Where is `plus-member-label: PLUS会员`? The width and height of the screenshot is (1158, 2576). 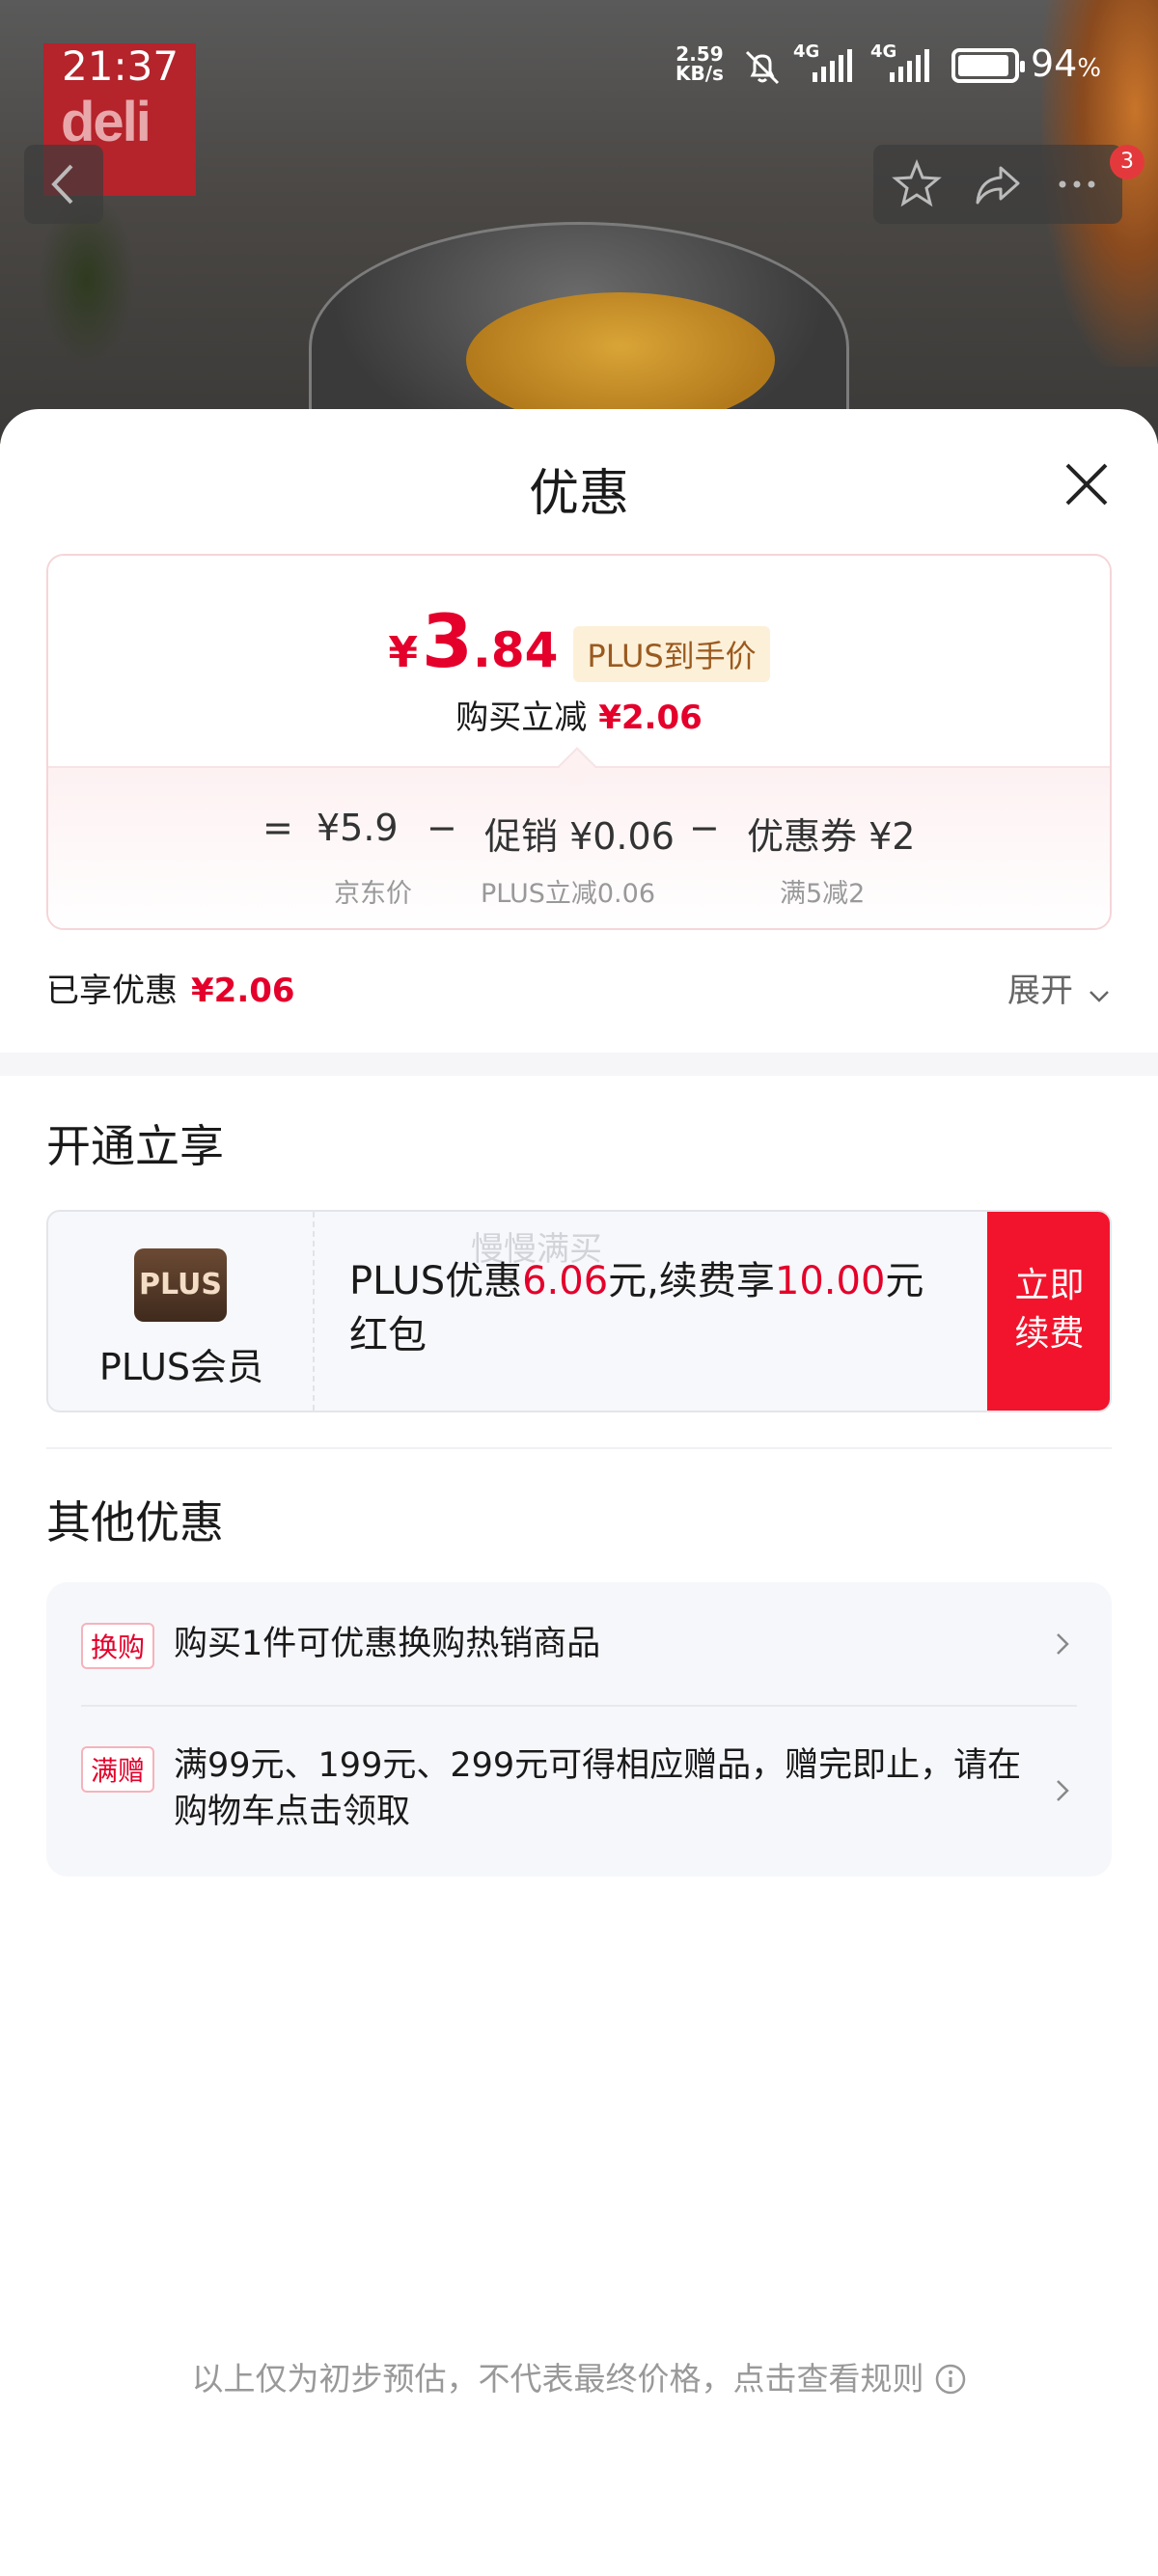
plus-member-label: PLUS会员 is located at coordinates (181, 1367).